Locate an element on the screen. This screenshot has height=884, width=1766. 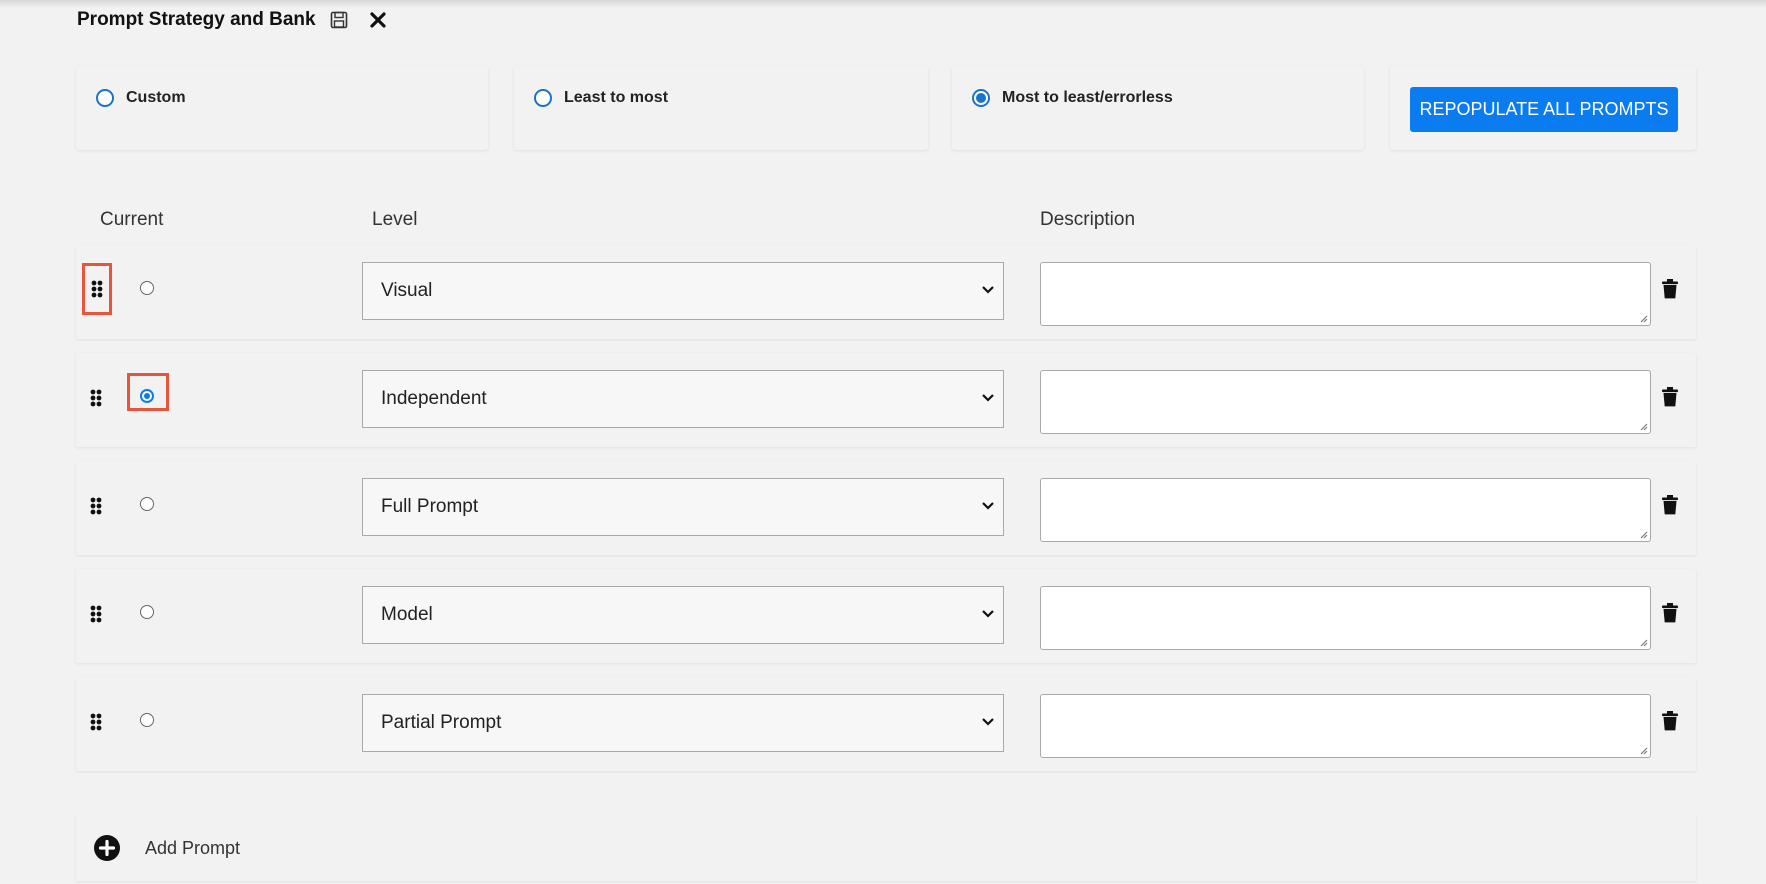
strategy-label-custom: Custom is located at coordinates (156, 97).